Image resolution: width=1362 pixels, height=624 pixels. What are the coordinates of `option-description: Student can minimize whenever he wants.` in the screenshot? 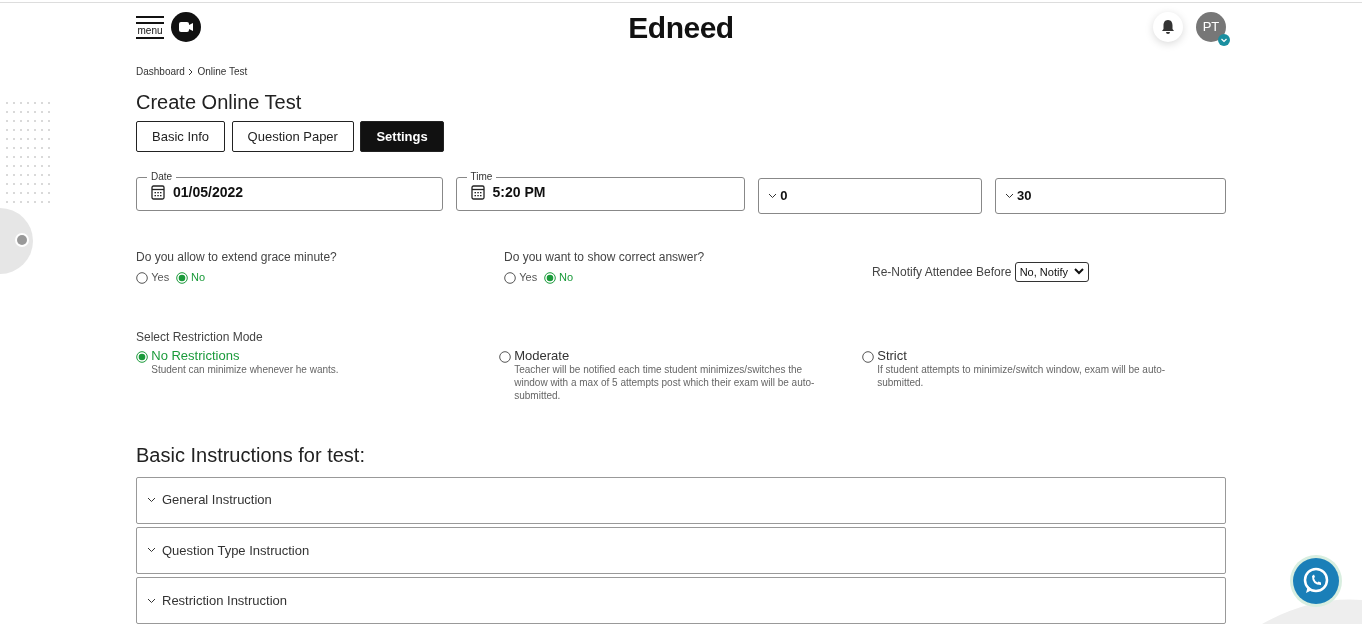 It's located at (245, 369).